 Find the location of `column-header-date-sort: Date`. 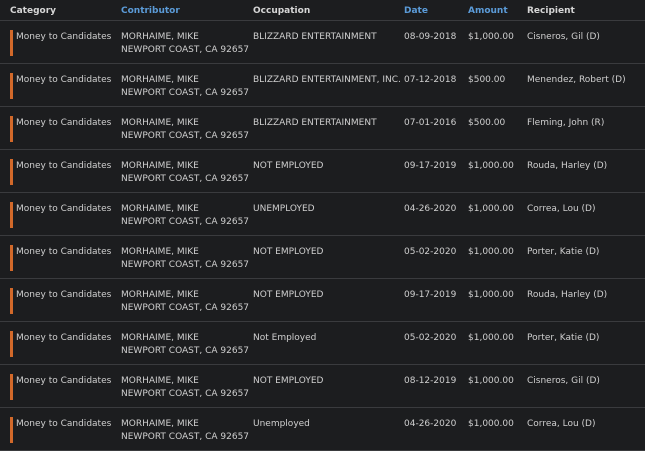

column-header-date-sort: Date is located at coordinates (416, 11).